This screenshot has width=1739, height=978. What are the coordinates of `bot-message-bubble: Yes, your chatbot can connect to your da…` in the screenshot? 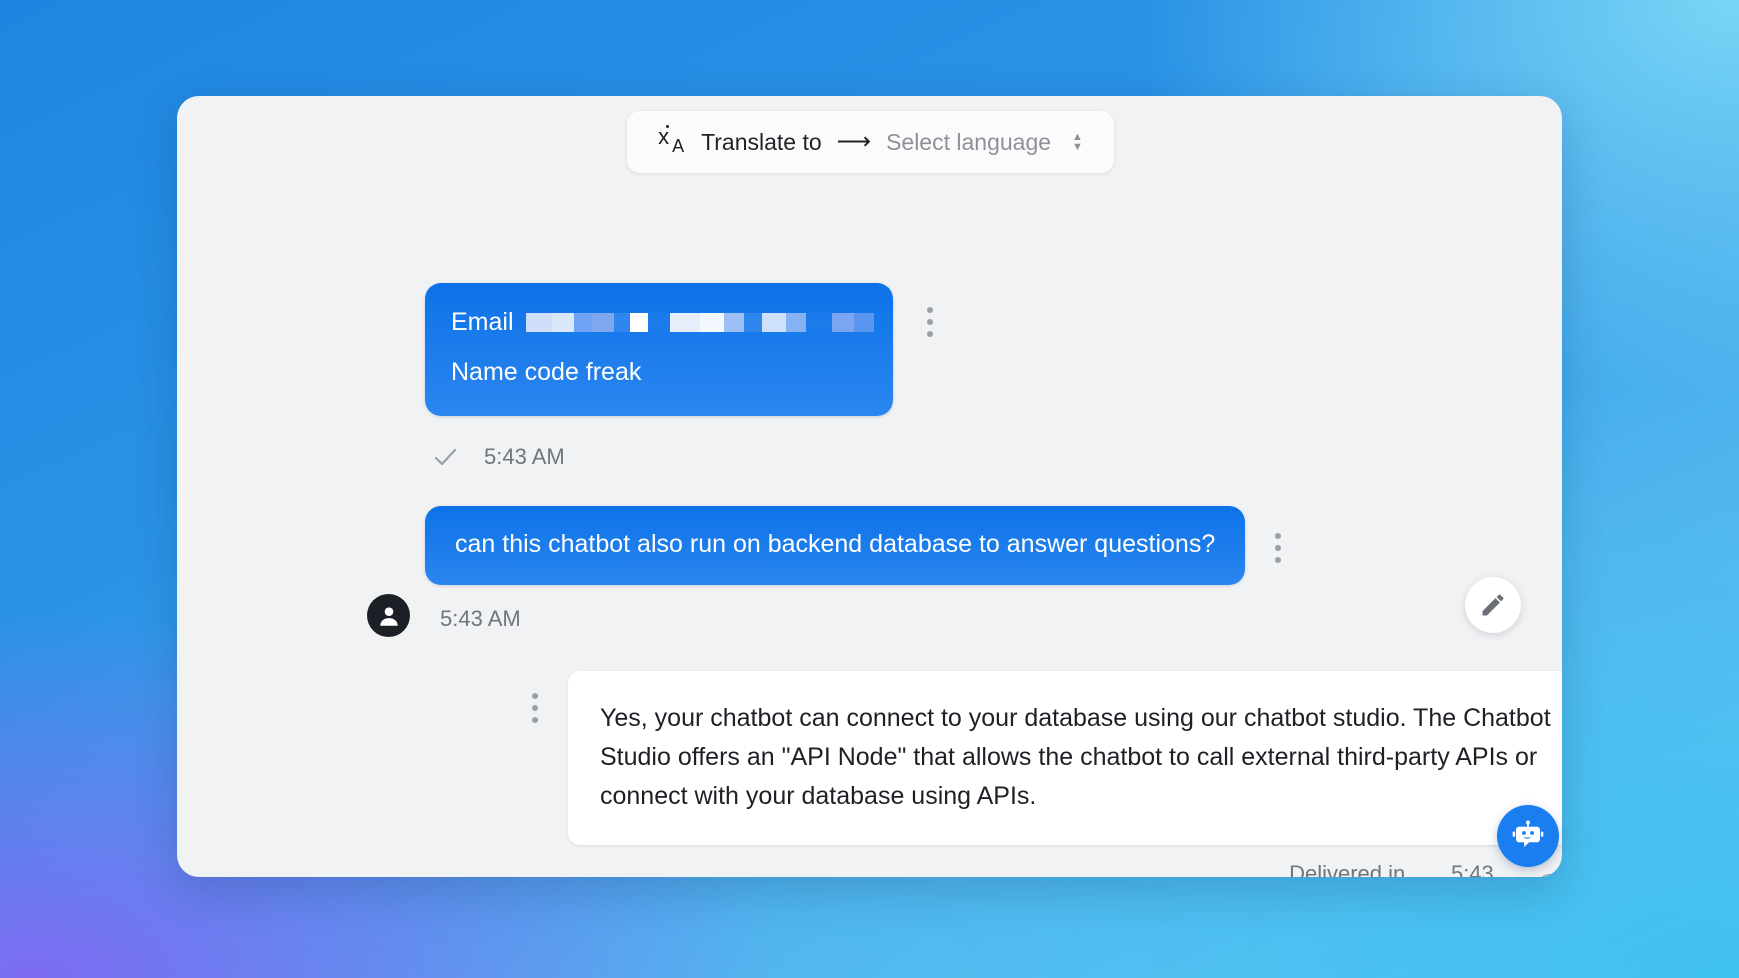 It's located at (1065, 758).